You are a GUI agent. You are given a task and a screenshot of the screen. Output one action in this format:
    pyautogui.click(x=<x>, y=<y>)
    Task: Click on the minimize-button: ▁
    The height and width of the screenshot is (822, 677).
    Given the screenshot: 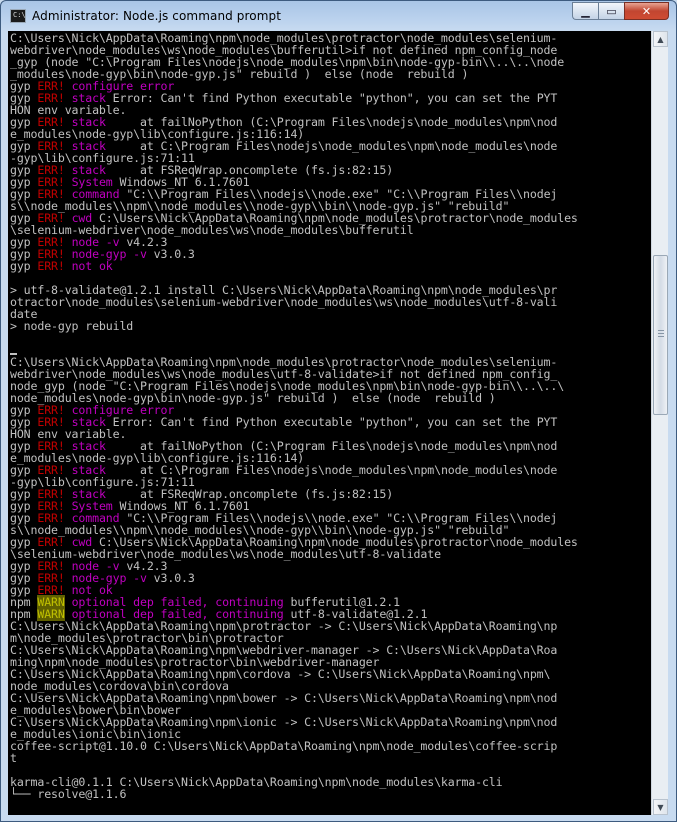 What is the action you would take?
    pyautogui.click(x=585, y=11)
    